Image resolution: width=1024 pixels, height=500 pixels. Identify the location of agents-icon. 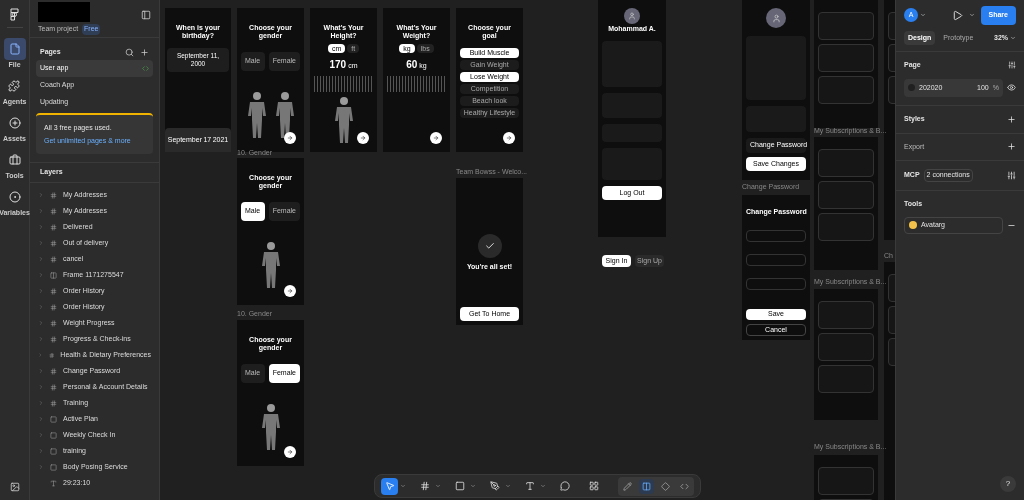
(14, 86).